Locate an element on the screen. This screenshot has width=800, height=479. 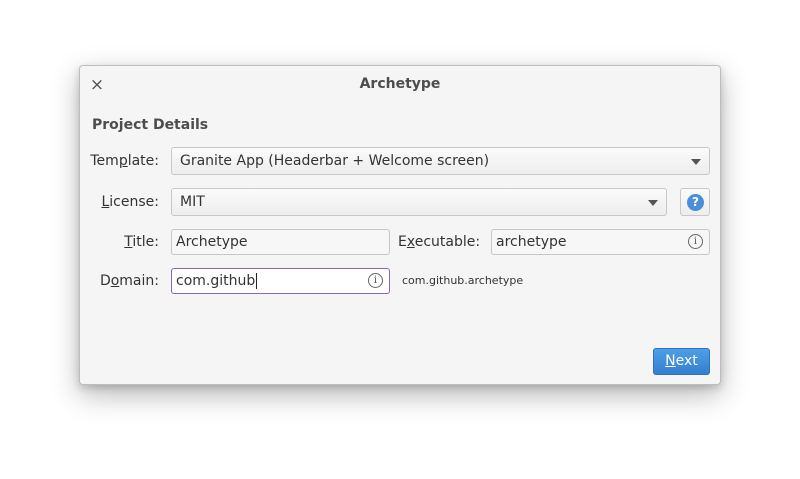
license-label: License: is located at coordinates (119, 202).